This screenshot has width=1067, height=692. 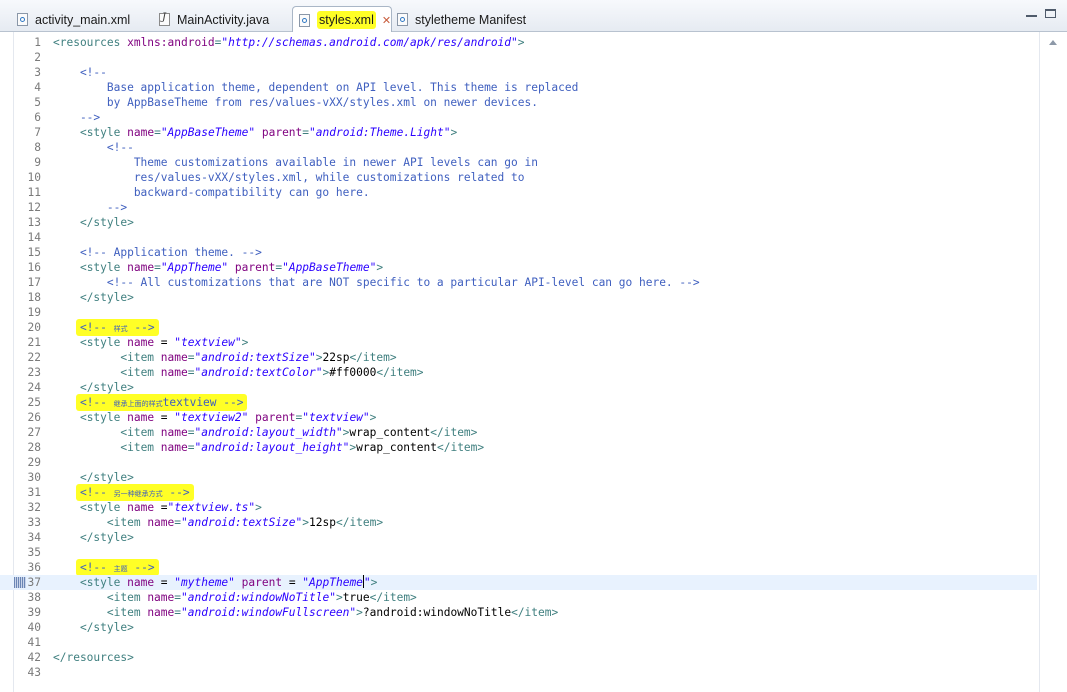 I want to click on highlighted-comment: <!-- 主题 -->, so click(x=117, y=567).